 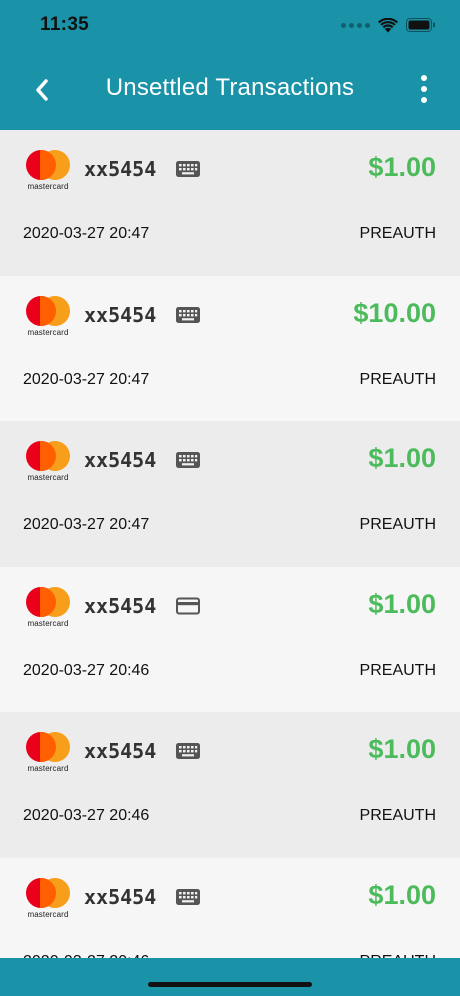 I want to click on credit-card-icon, so click(x=188, y=606).